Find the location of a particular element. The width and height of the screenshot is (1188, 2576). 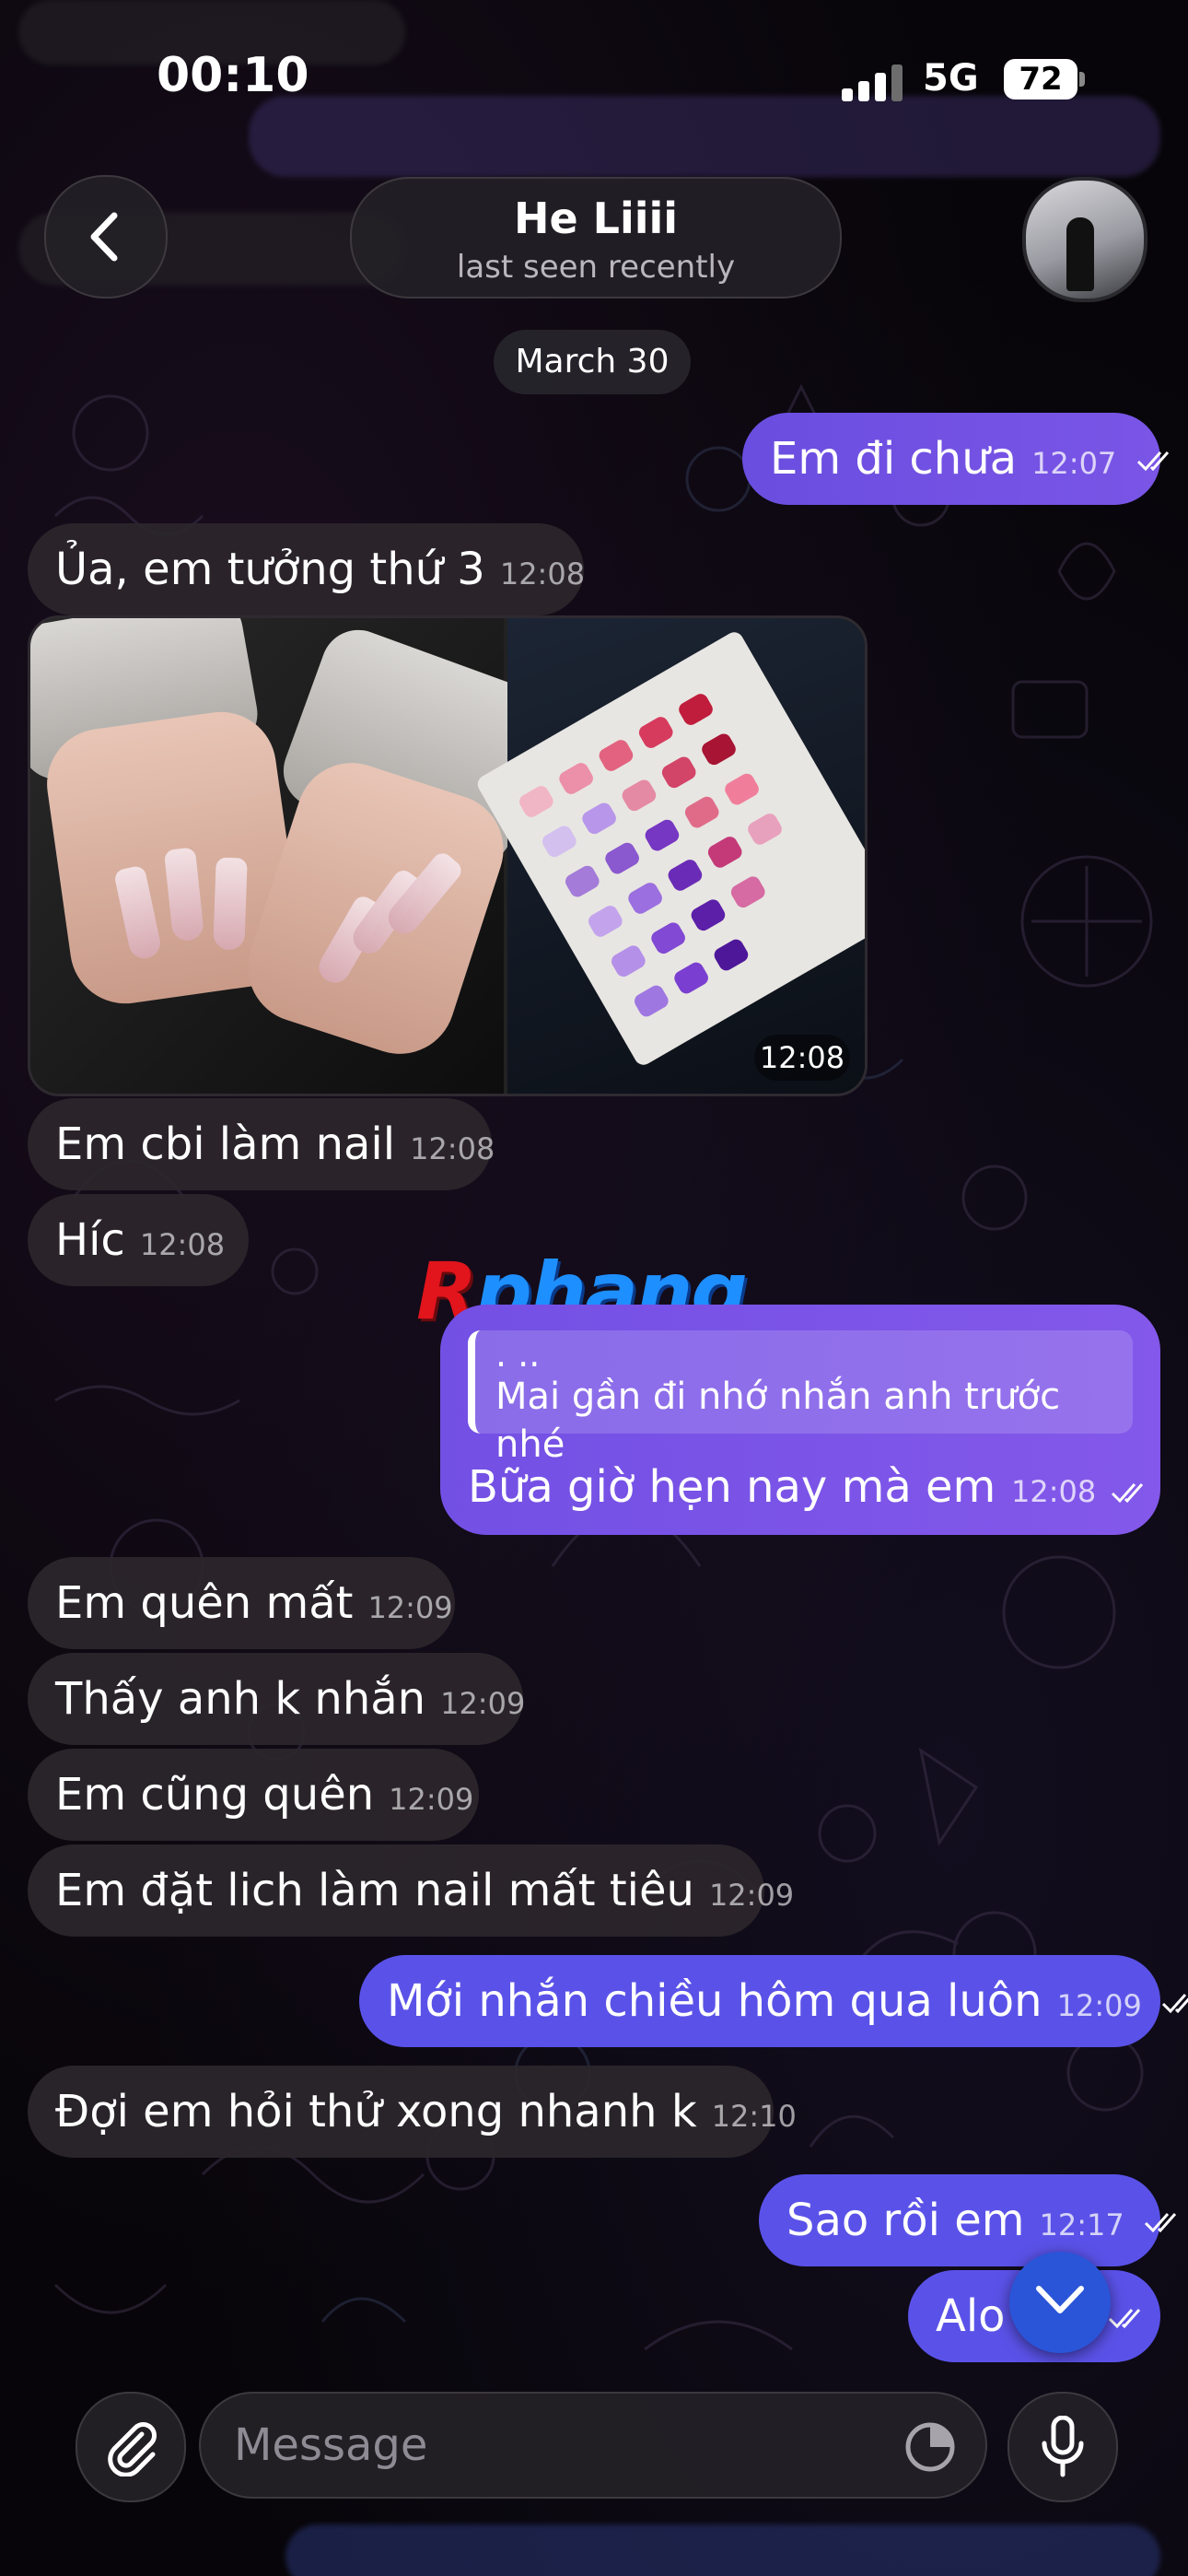

date-separator: March 30 is located at coordinates (592, 362).